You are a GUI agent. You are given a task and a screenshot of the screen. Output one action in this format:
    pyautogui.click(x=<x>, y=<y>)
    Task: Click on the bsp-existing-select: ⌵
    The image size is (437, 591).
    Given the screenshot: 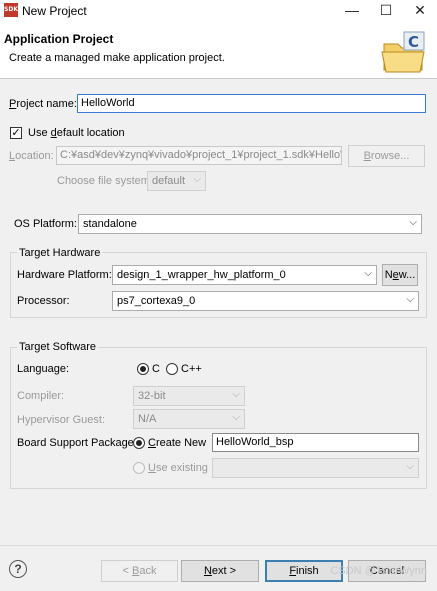 What is the action you would take?
    pyautogui.click(x=315, y=468)
    